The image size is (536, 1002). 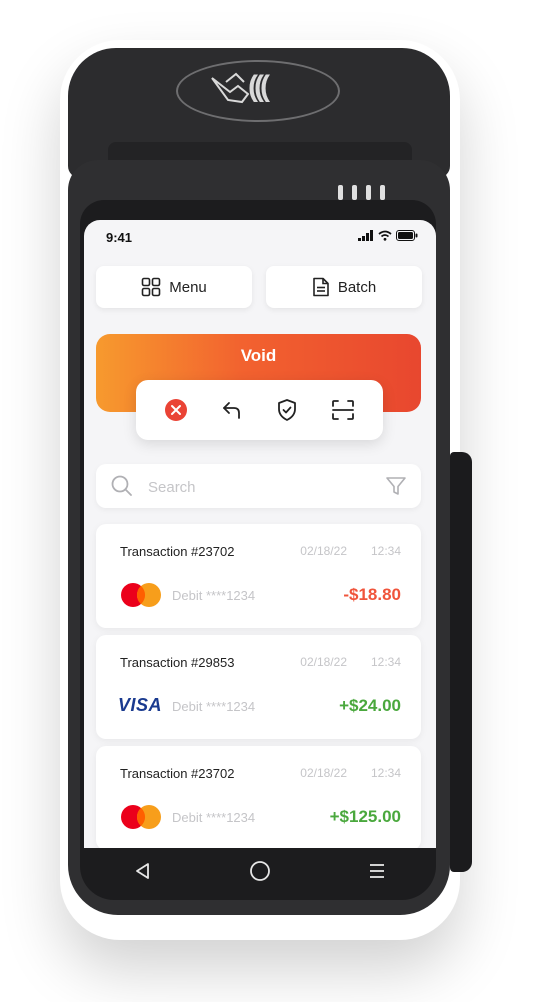 I want to click on wifi-icon, so click(x=385, y=235).